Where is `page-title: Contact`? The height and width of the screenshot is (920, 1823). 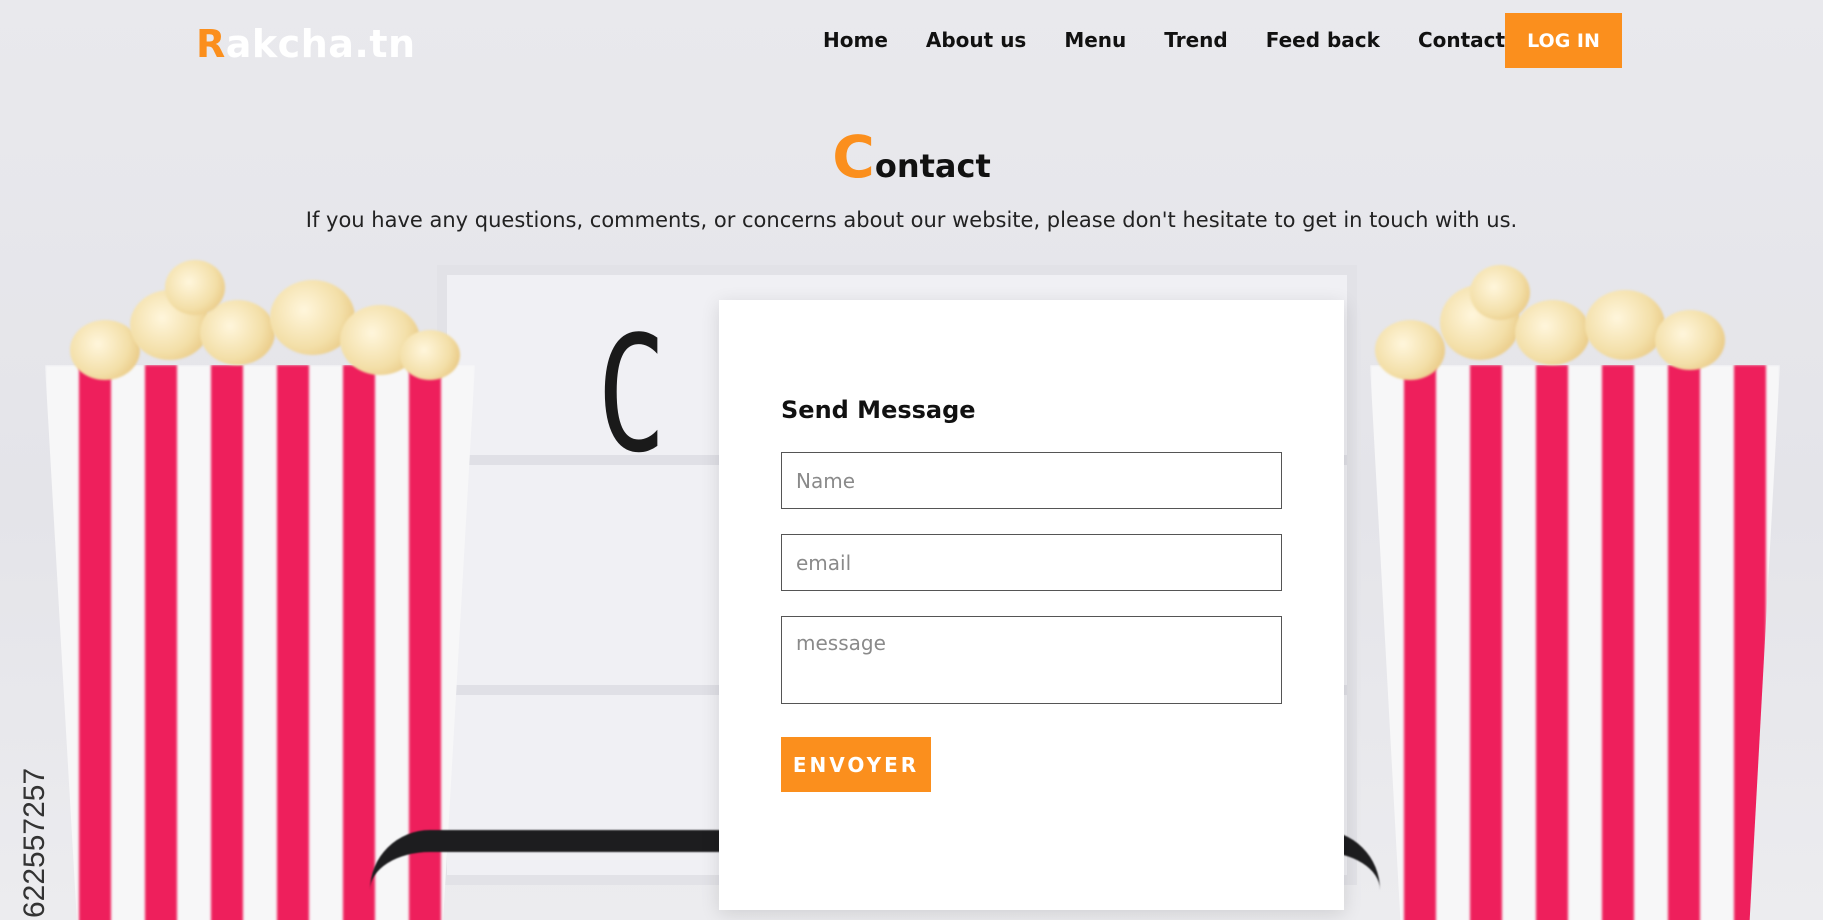
page-title: Contact is located at coordinates (911, 157).